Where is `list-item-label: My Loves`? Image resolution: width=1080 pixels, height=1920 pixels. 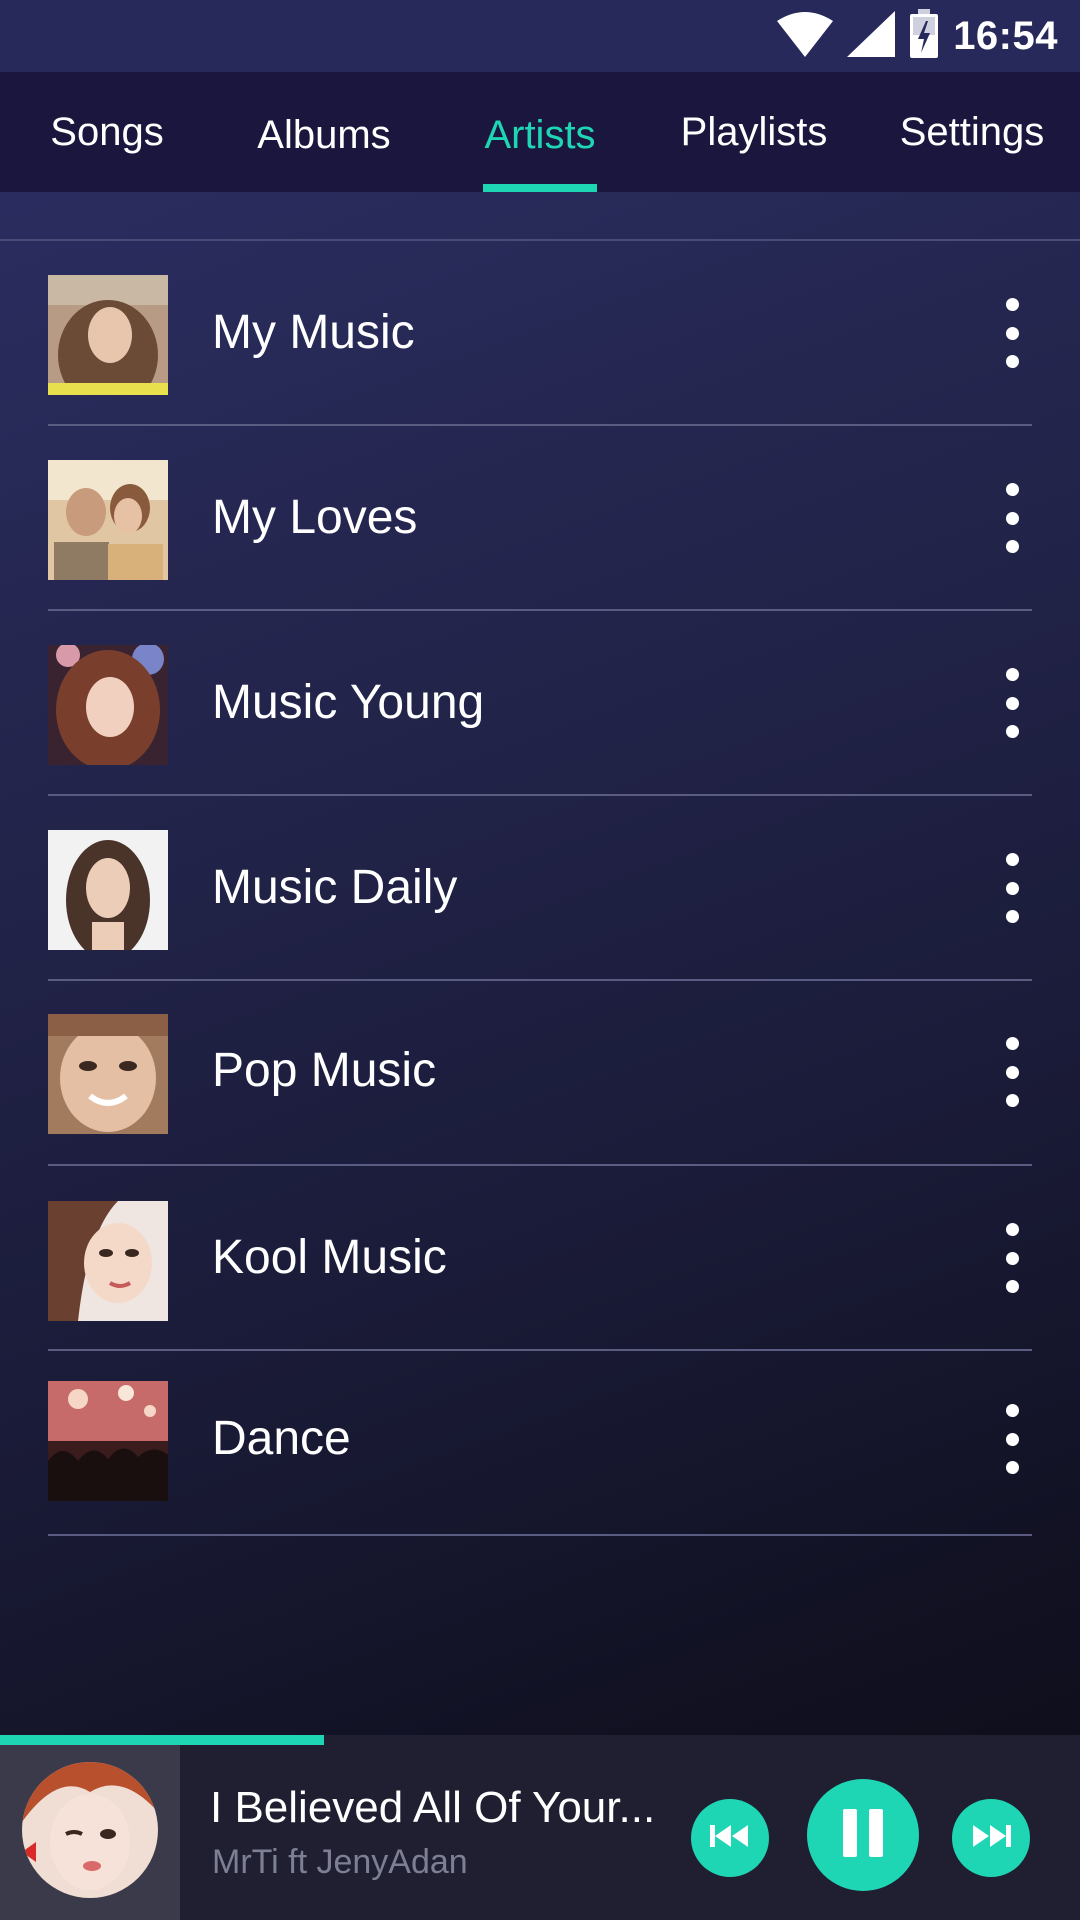
list-item-label: My Loves is located at coordinates (315, 517).